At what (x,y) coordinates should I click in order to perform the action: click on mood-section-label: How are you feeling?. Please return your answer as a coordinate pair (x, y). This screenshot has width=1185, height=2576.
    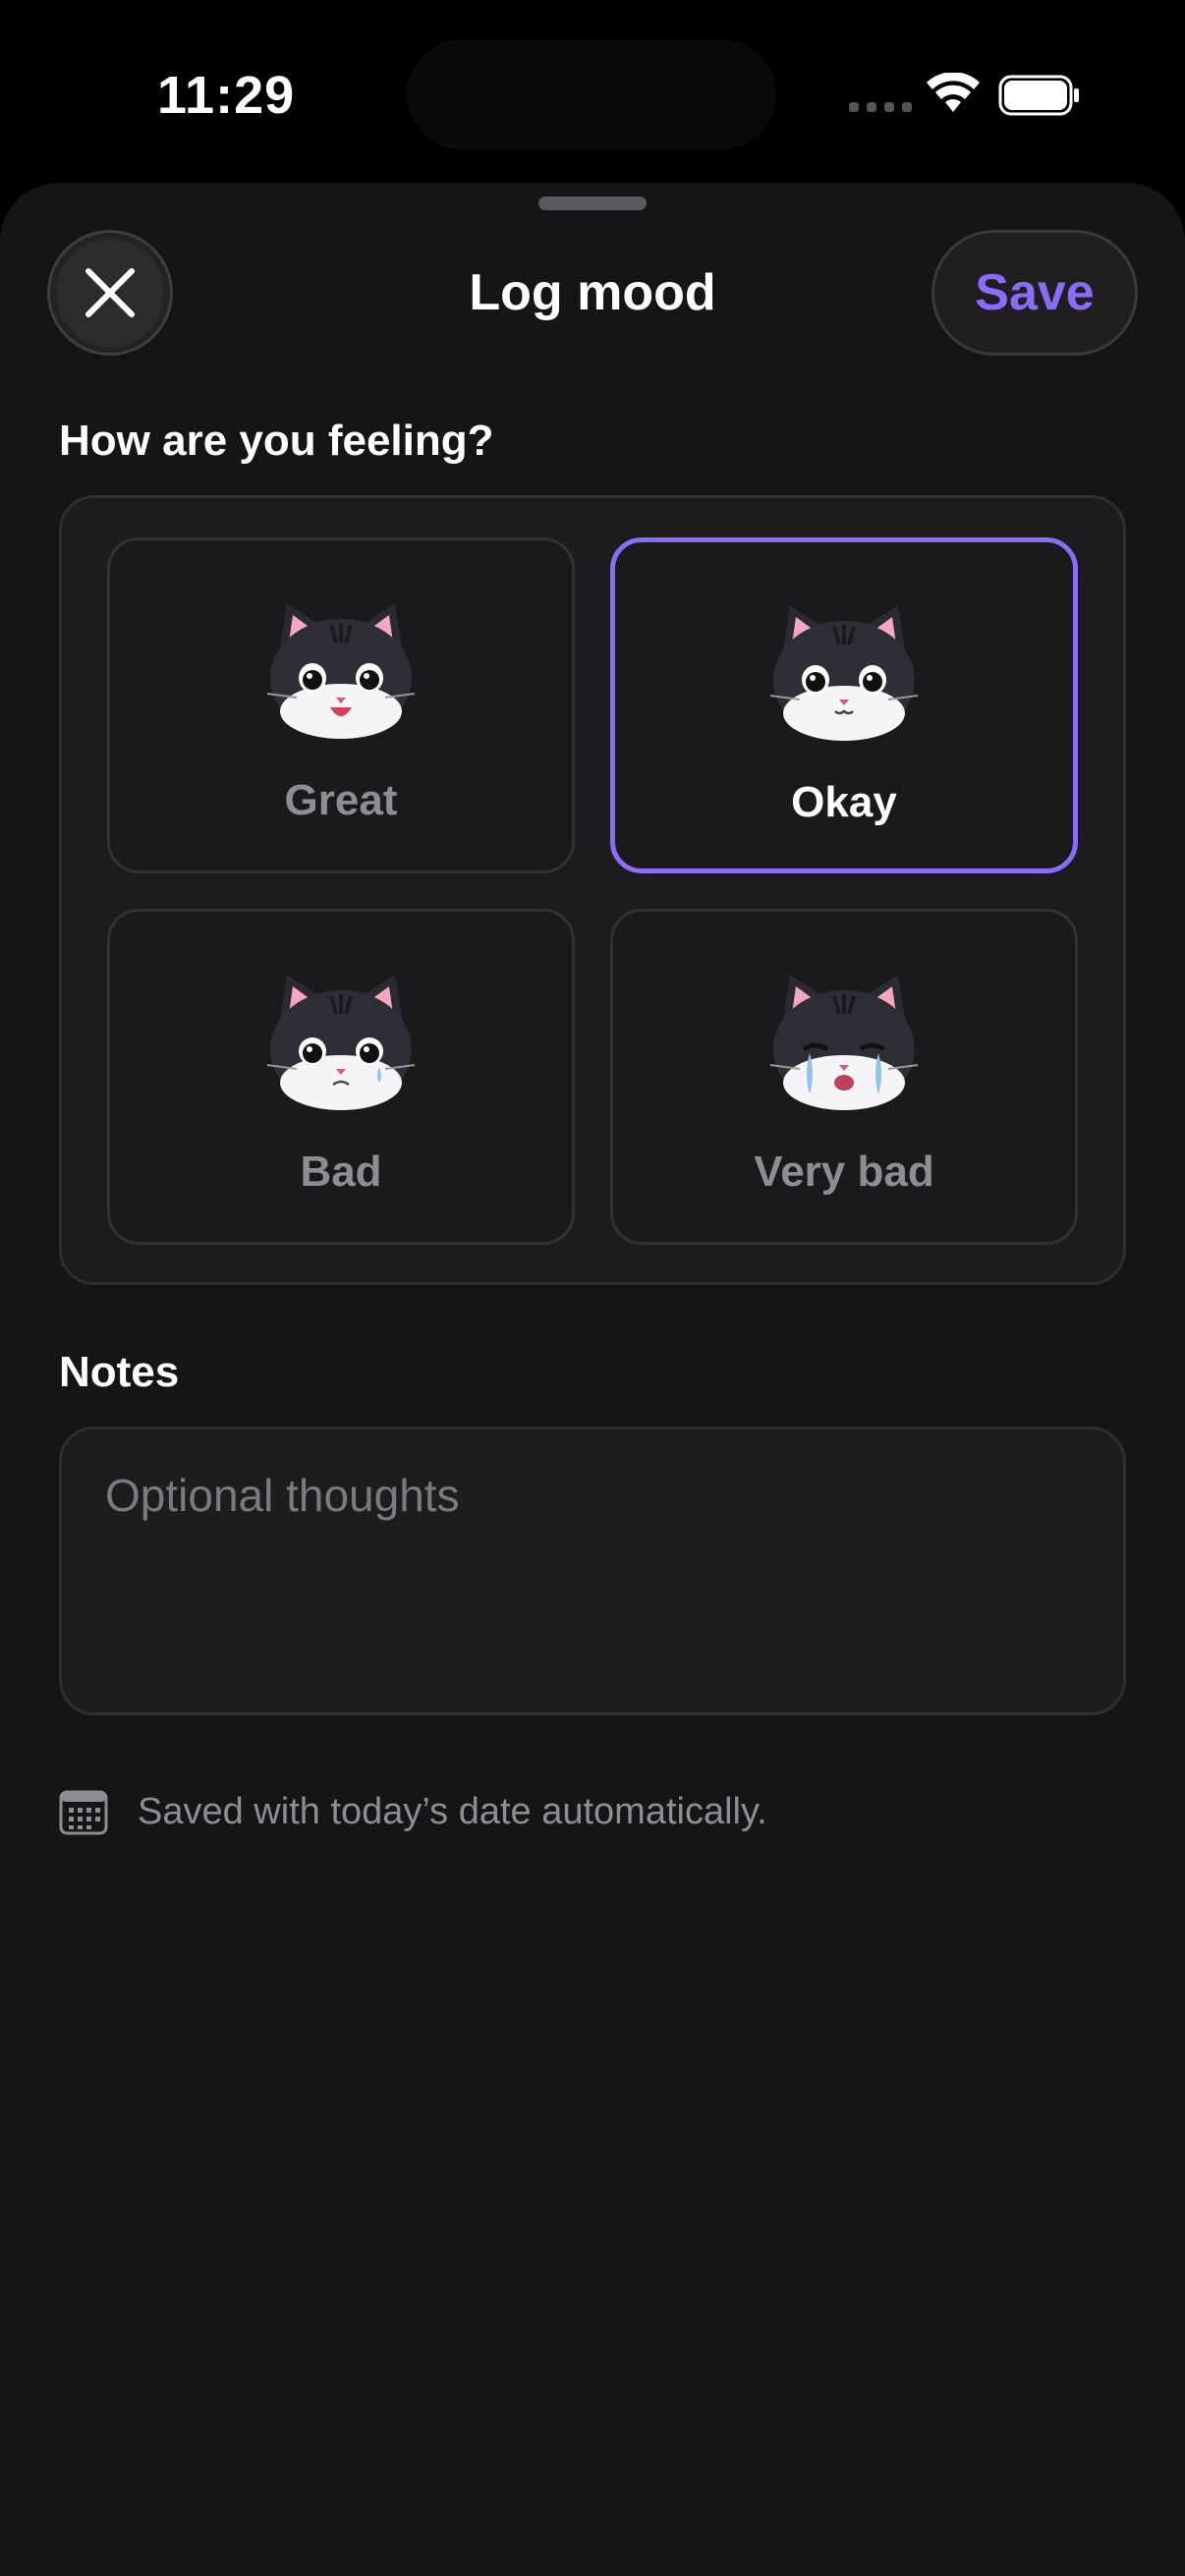
    Looking at the image, I should click on (277, 441).